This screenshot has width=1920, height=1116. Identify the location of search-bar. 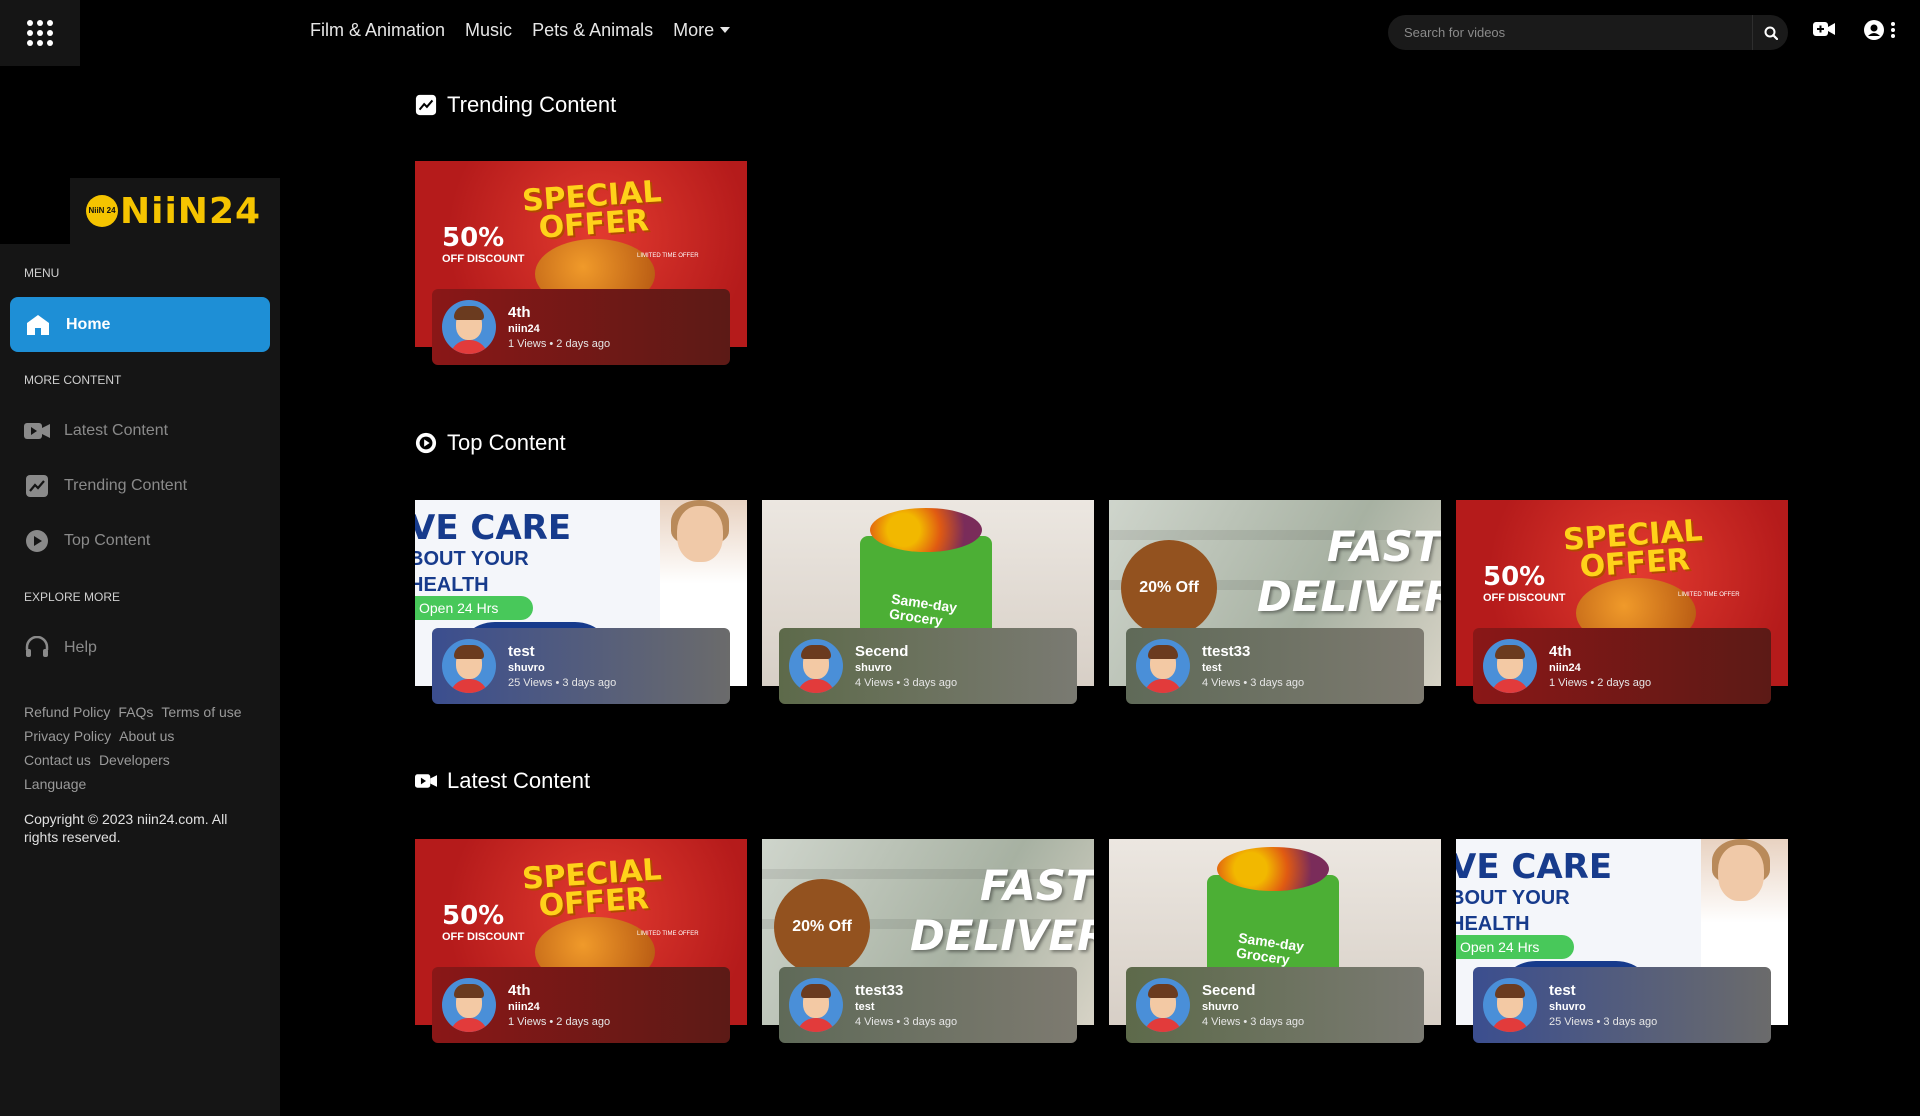
(1588, 32).